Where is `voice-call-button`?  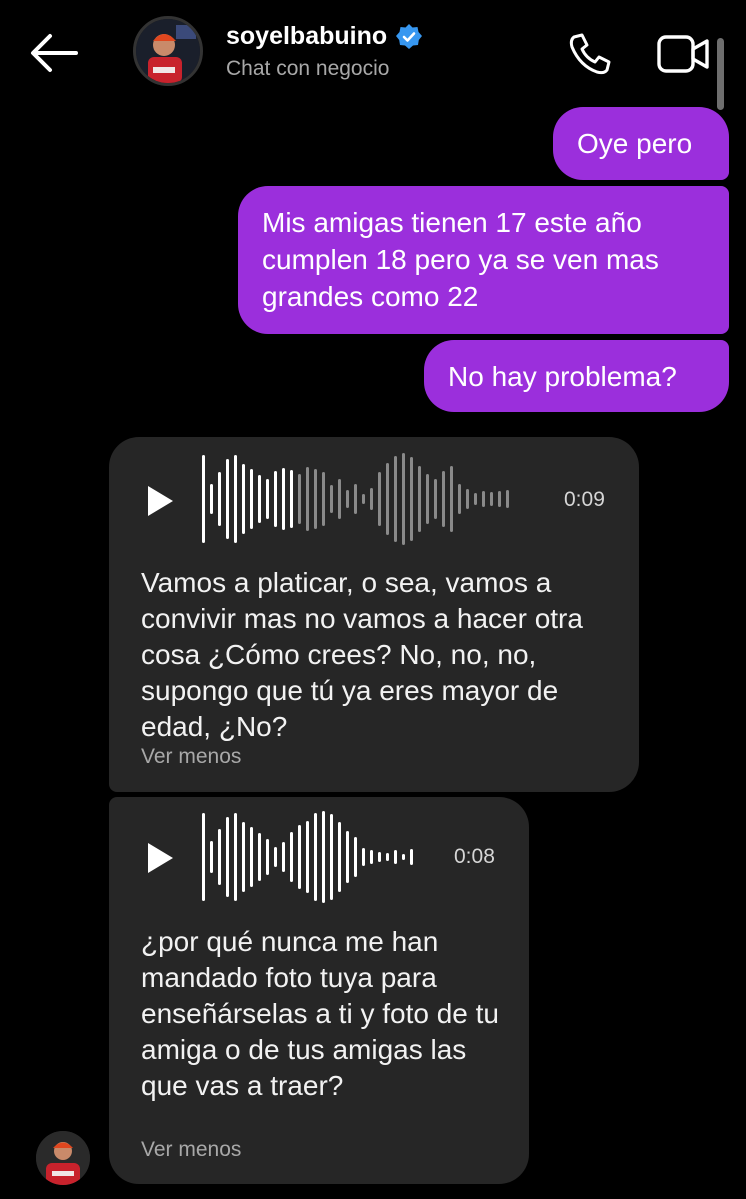 voice-call-button is located at coordinates (590, 54).